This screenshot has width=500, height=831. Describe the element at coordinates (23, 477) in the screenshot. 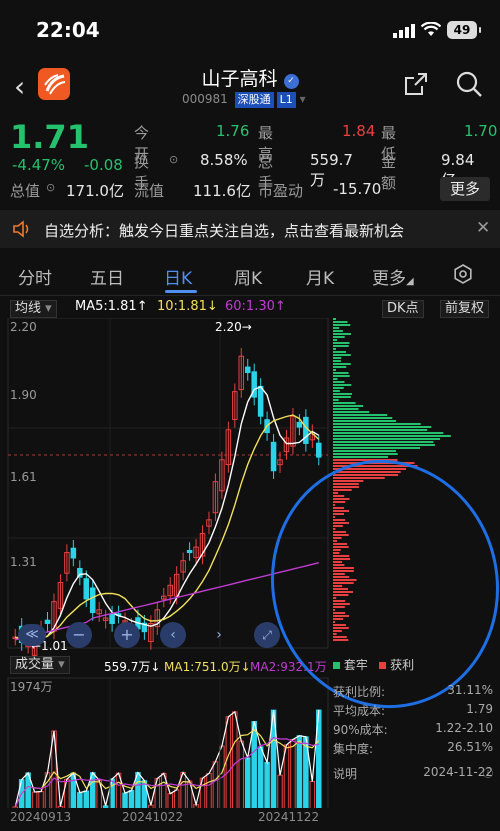

I see `price-axis-3: 1.61` at that location.